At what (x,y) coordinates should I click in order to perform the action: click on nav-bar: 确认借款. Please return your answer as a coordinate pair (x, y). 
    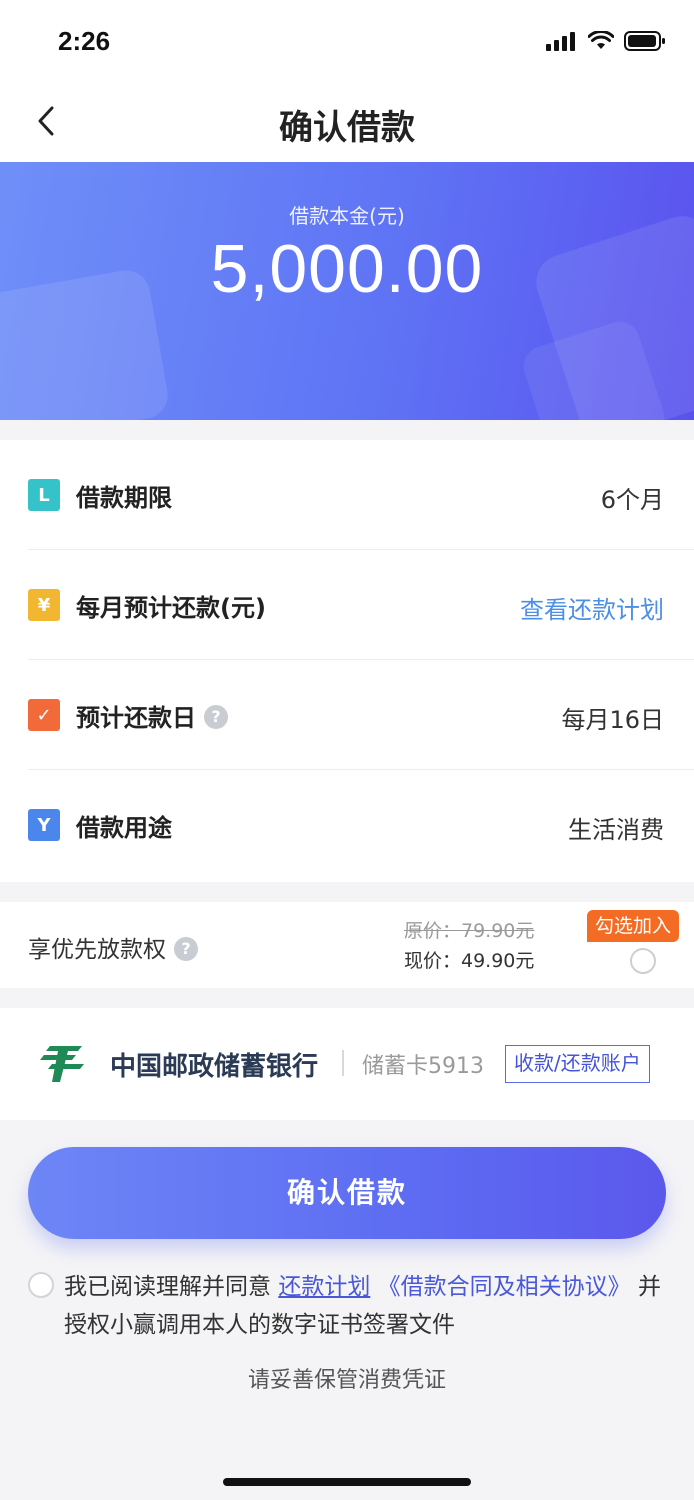
    Looking at the image, I should click on (347, 121).